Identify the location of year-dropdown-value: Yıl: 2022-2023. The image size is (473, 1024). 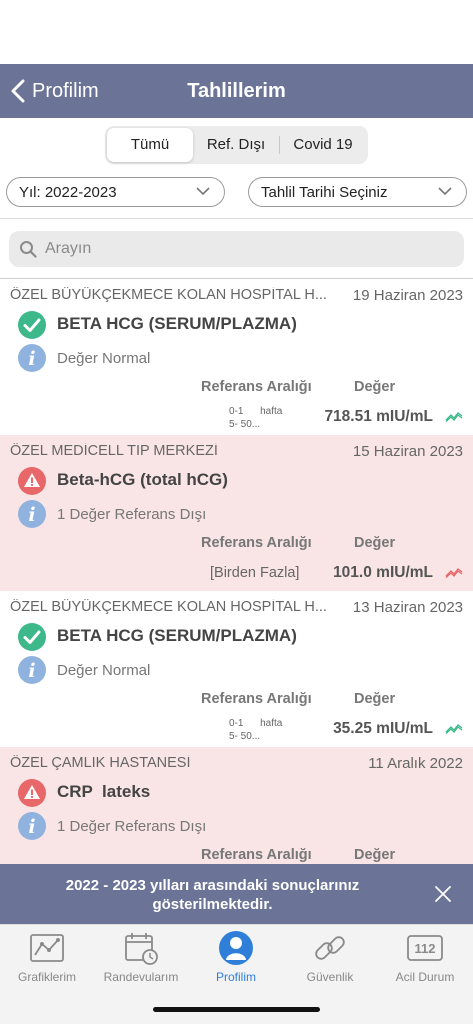
(68, 192).